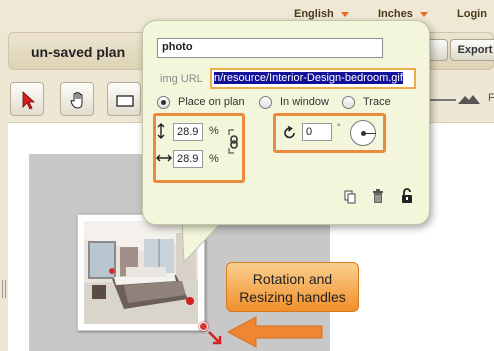  What do you see at coordinates (188, 159) in the screenshot?
I see `width-percent-field: 28.9` at bounding box center [188, 159].